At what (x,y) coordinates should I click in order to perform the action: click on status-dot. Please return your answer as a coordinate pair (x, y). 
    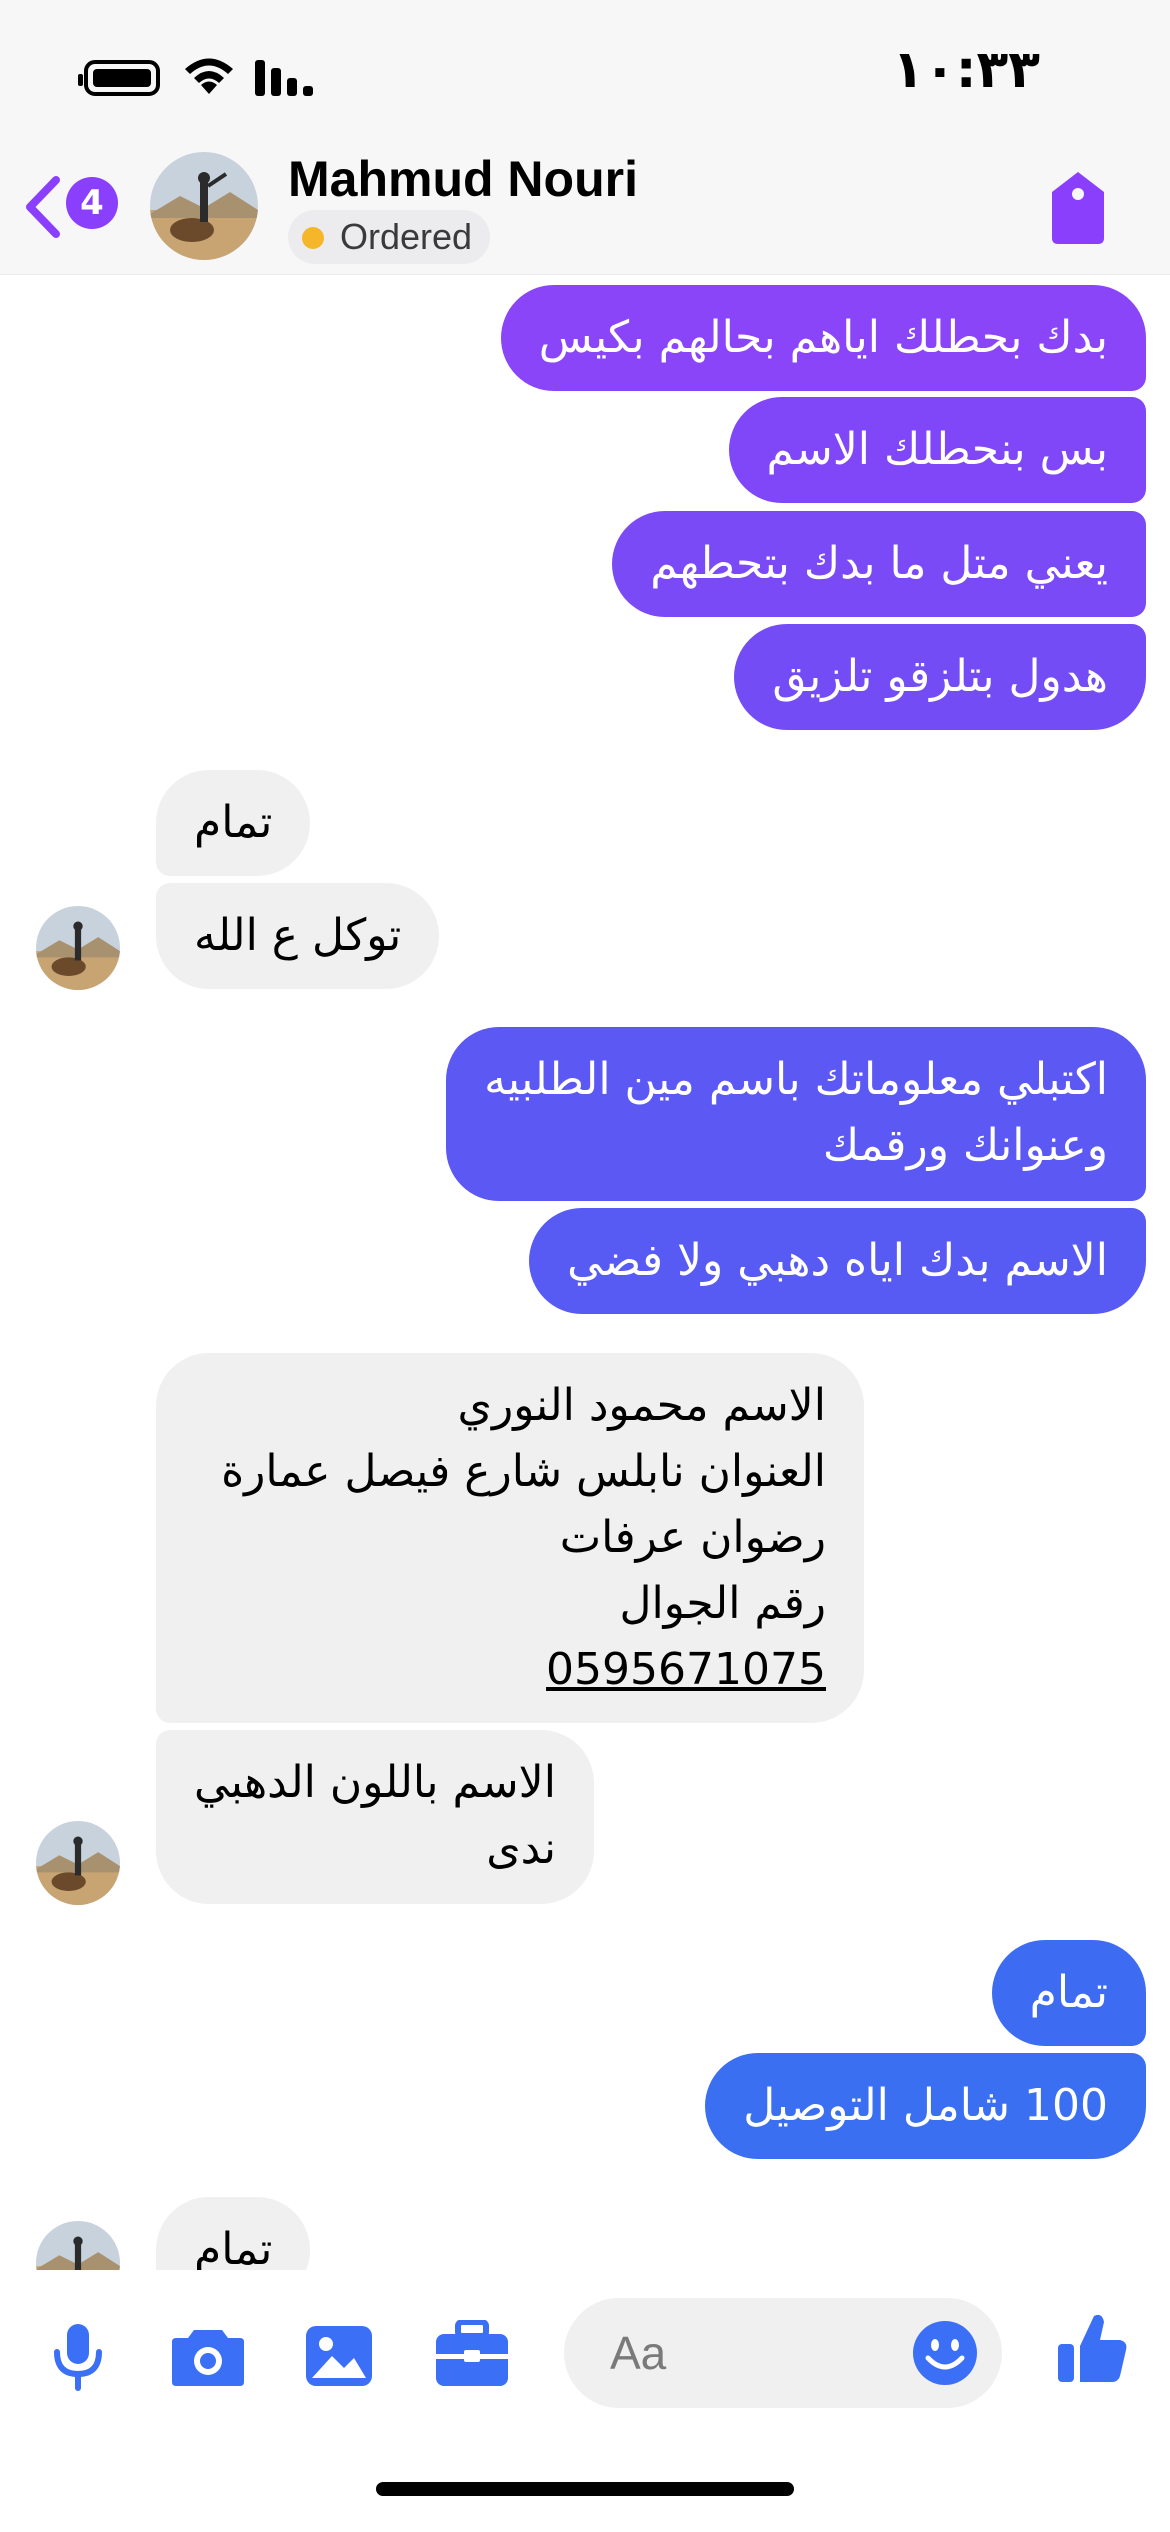
    Looking at the image, I should click on (313, 238).